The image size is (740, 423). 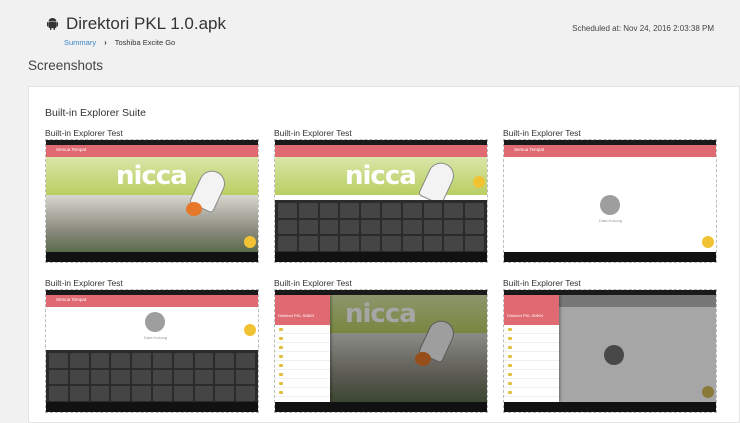 I want to click on app-title: Direktori PKL 1.0.apk, so click(x=136, y=24).